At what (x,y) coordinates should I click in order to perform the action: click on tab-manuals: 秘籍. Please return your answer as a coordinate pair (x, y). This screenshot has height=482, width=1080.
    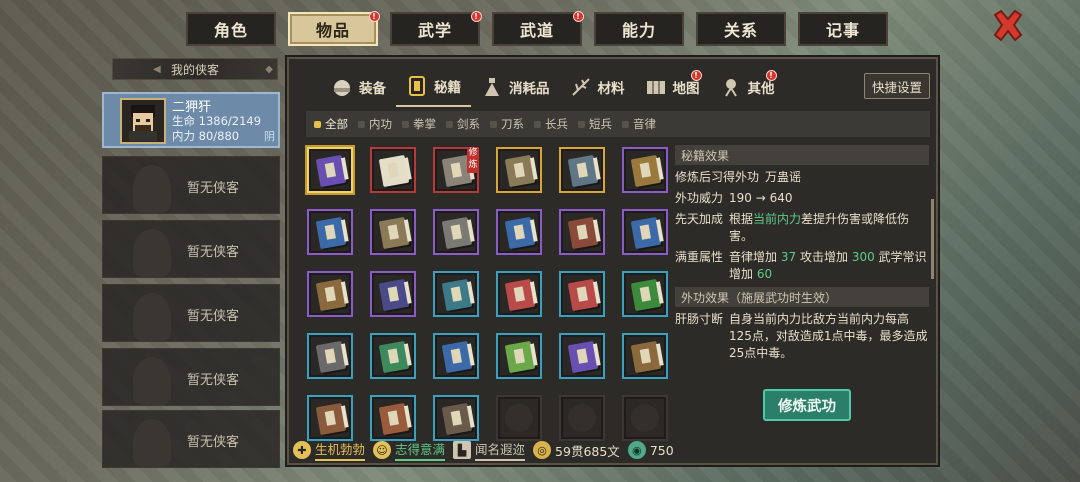
    Looking at the image, I should click on (433, 87).